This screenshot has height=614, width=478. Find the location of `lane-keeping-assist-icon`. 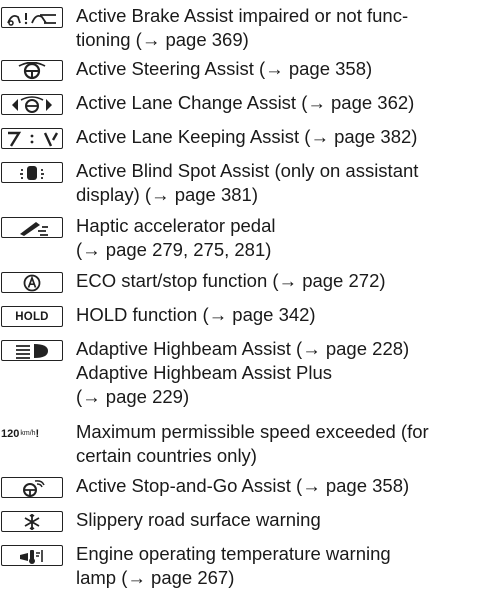

lane-keeping-assist-icon is located at coordinates (32, 138).